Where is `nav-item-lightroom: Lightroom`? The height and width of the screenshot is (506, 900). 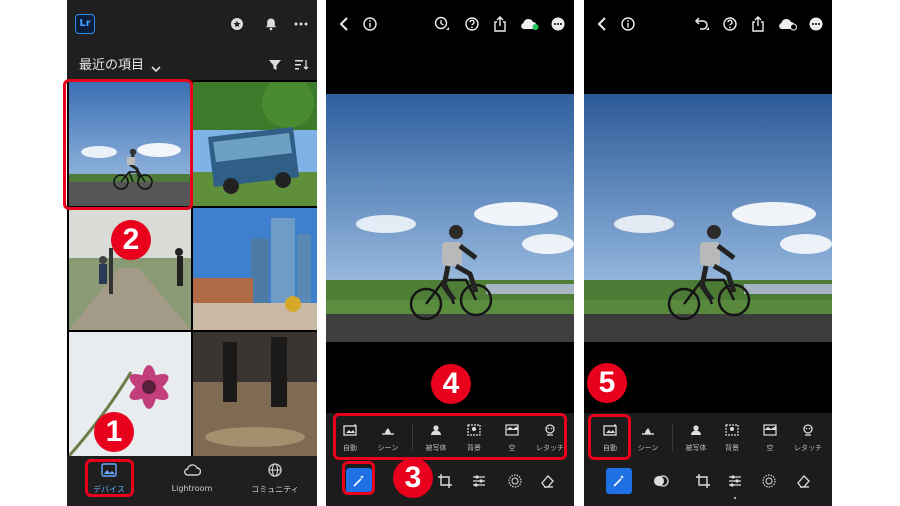
nav-item-lightroom: Lightroom is located at coordinates (192, 477).